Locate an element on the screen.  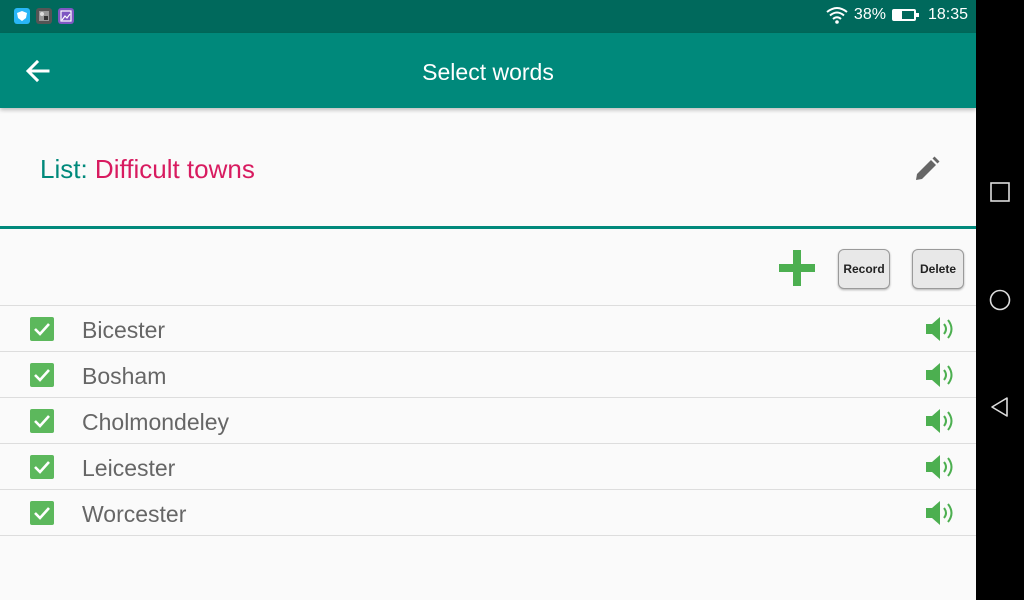
gallery-app-icon is located at coordinates (66, 16).